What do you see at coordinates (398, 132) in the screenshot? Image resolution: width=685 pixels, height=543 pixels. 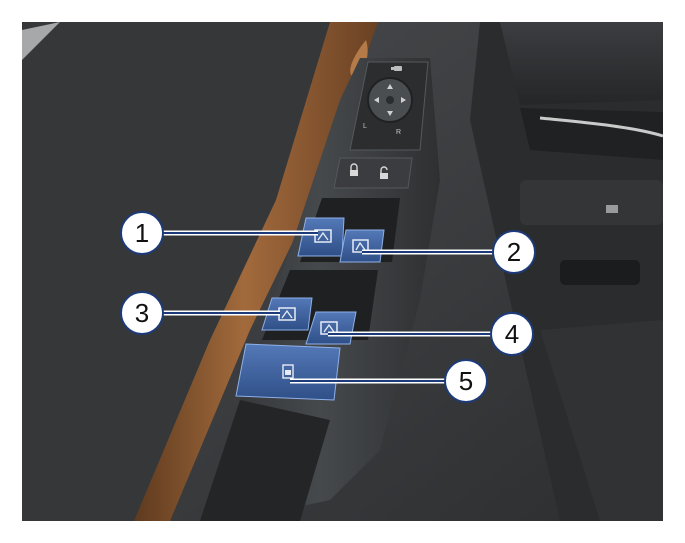 I see `mirror-right-label: R` at bounding box center [398, 132].